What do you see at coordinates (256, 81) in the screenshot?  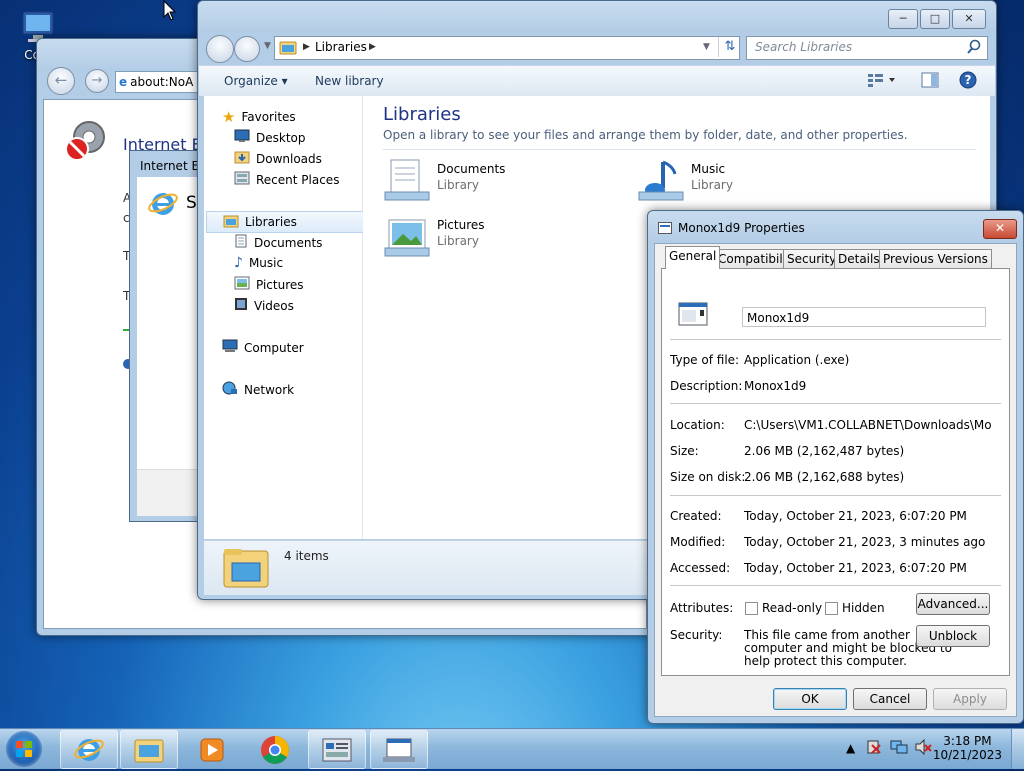 I see `organize-button: Organize ▾` at bounding box center [256, 81].